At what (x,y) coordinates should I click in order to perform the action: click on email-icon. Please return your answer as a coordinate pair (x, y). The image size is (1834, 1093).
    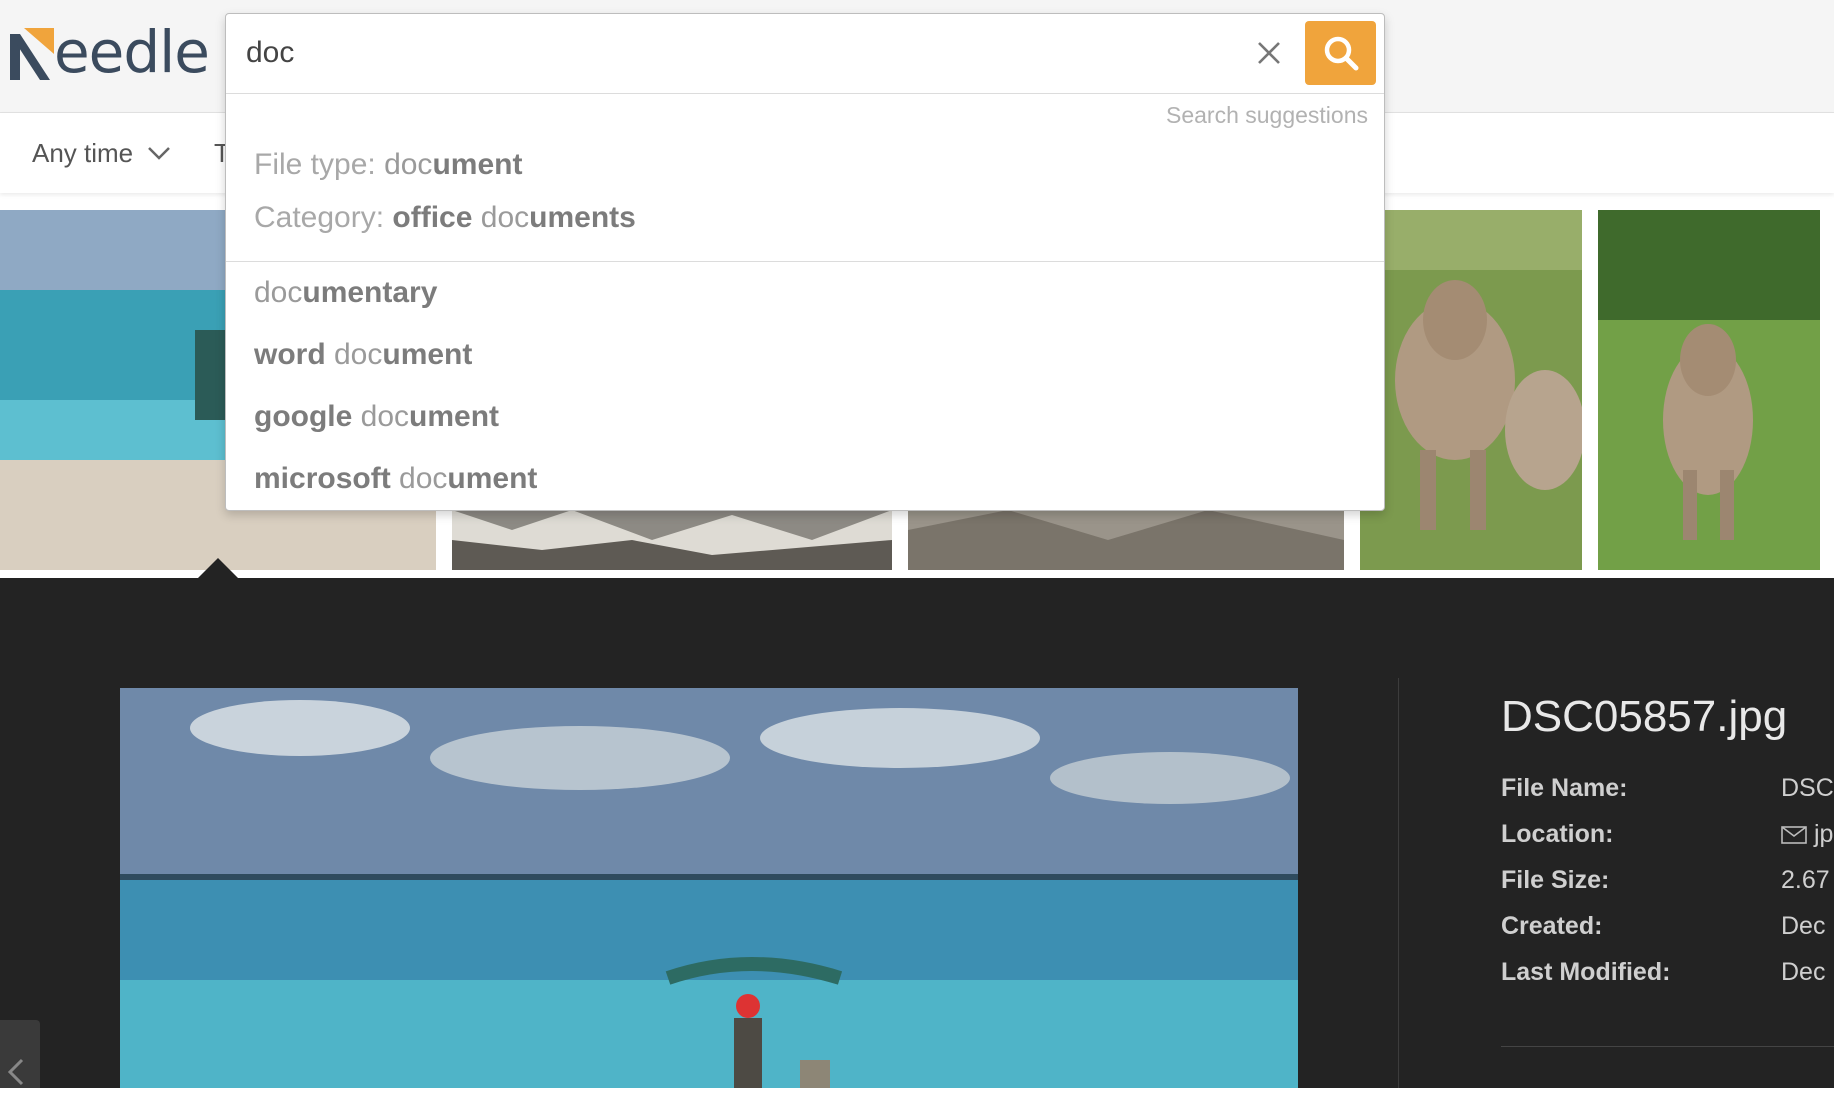
    Looking at the image, I should click on (1794, 835).